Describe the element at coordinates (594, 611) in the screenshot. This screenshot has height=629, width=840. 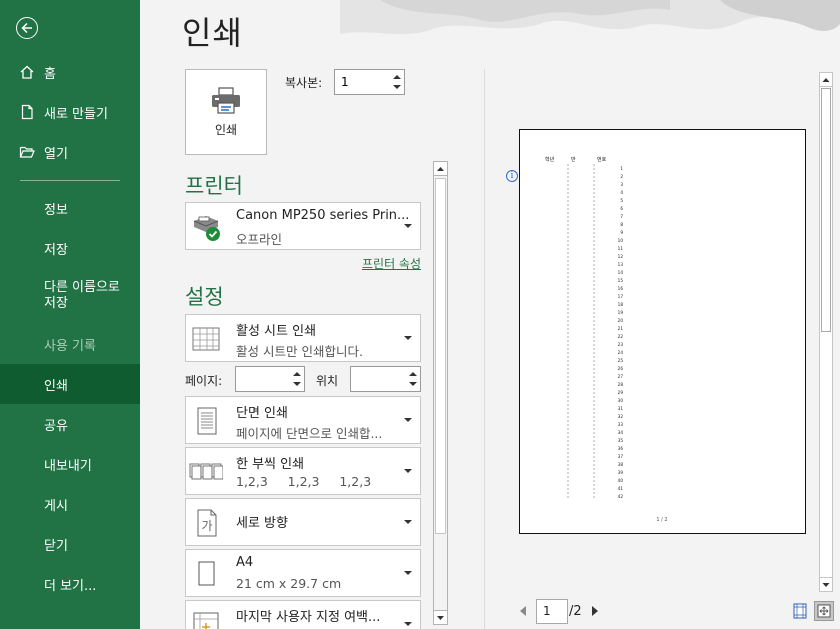
I see `next-page-icon` at that location.